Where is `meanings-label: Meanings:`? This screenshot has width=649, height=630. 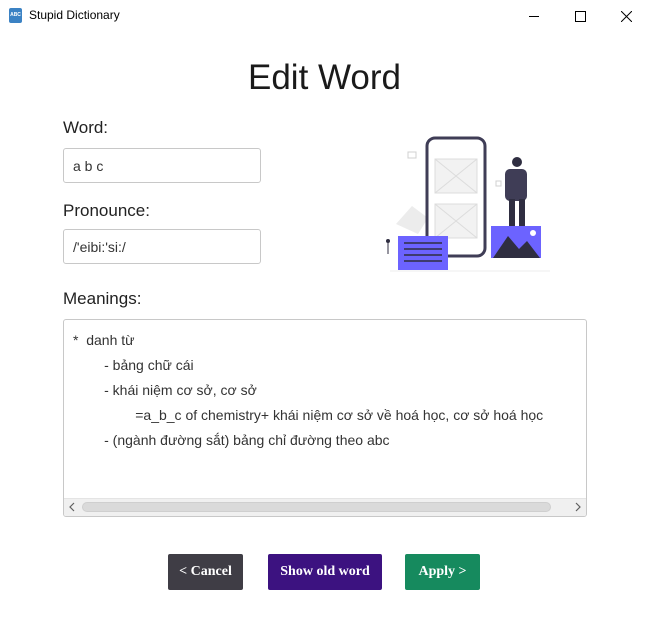
meanings-label: Meanings: is located at coordinates (102, 298).